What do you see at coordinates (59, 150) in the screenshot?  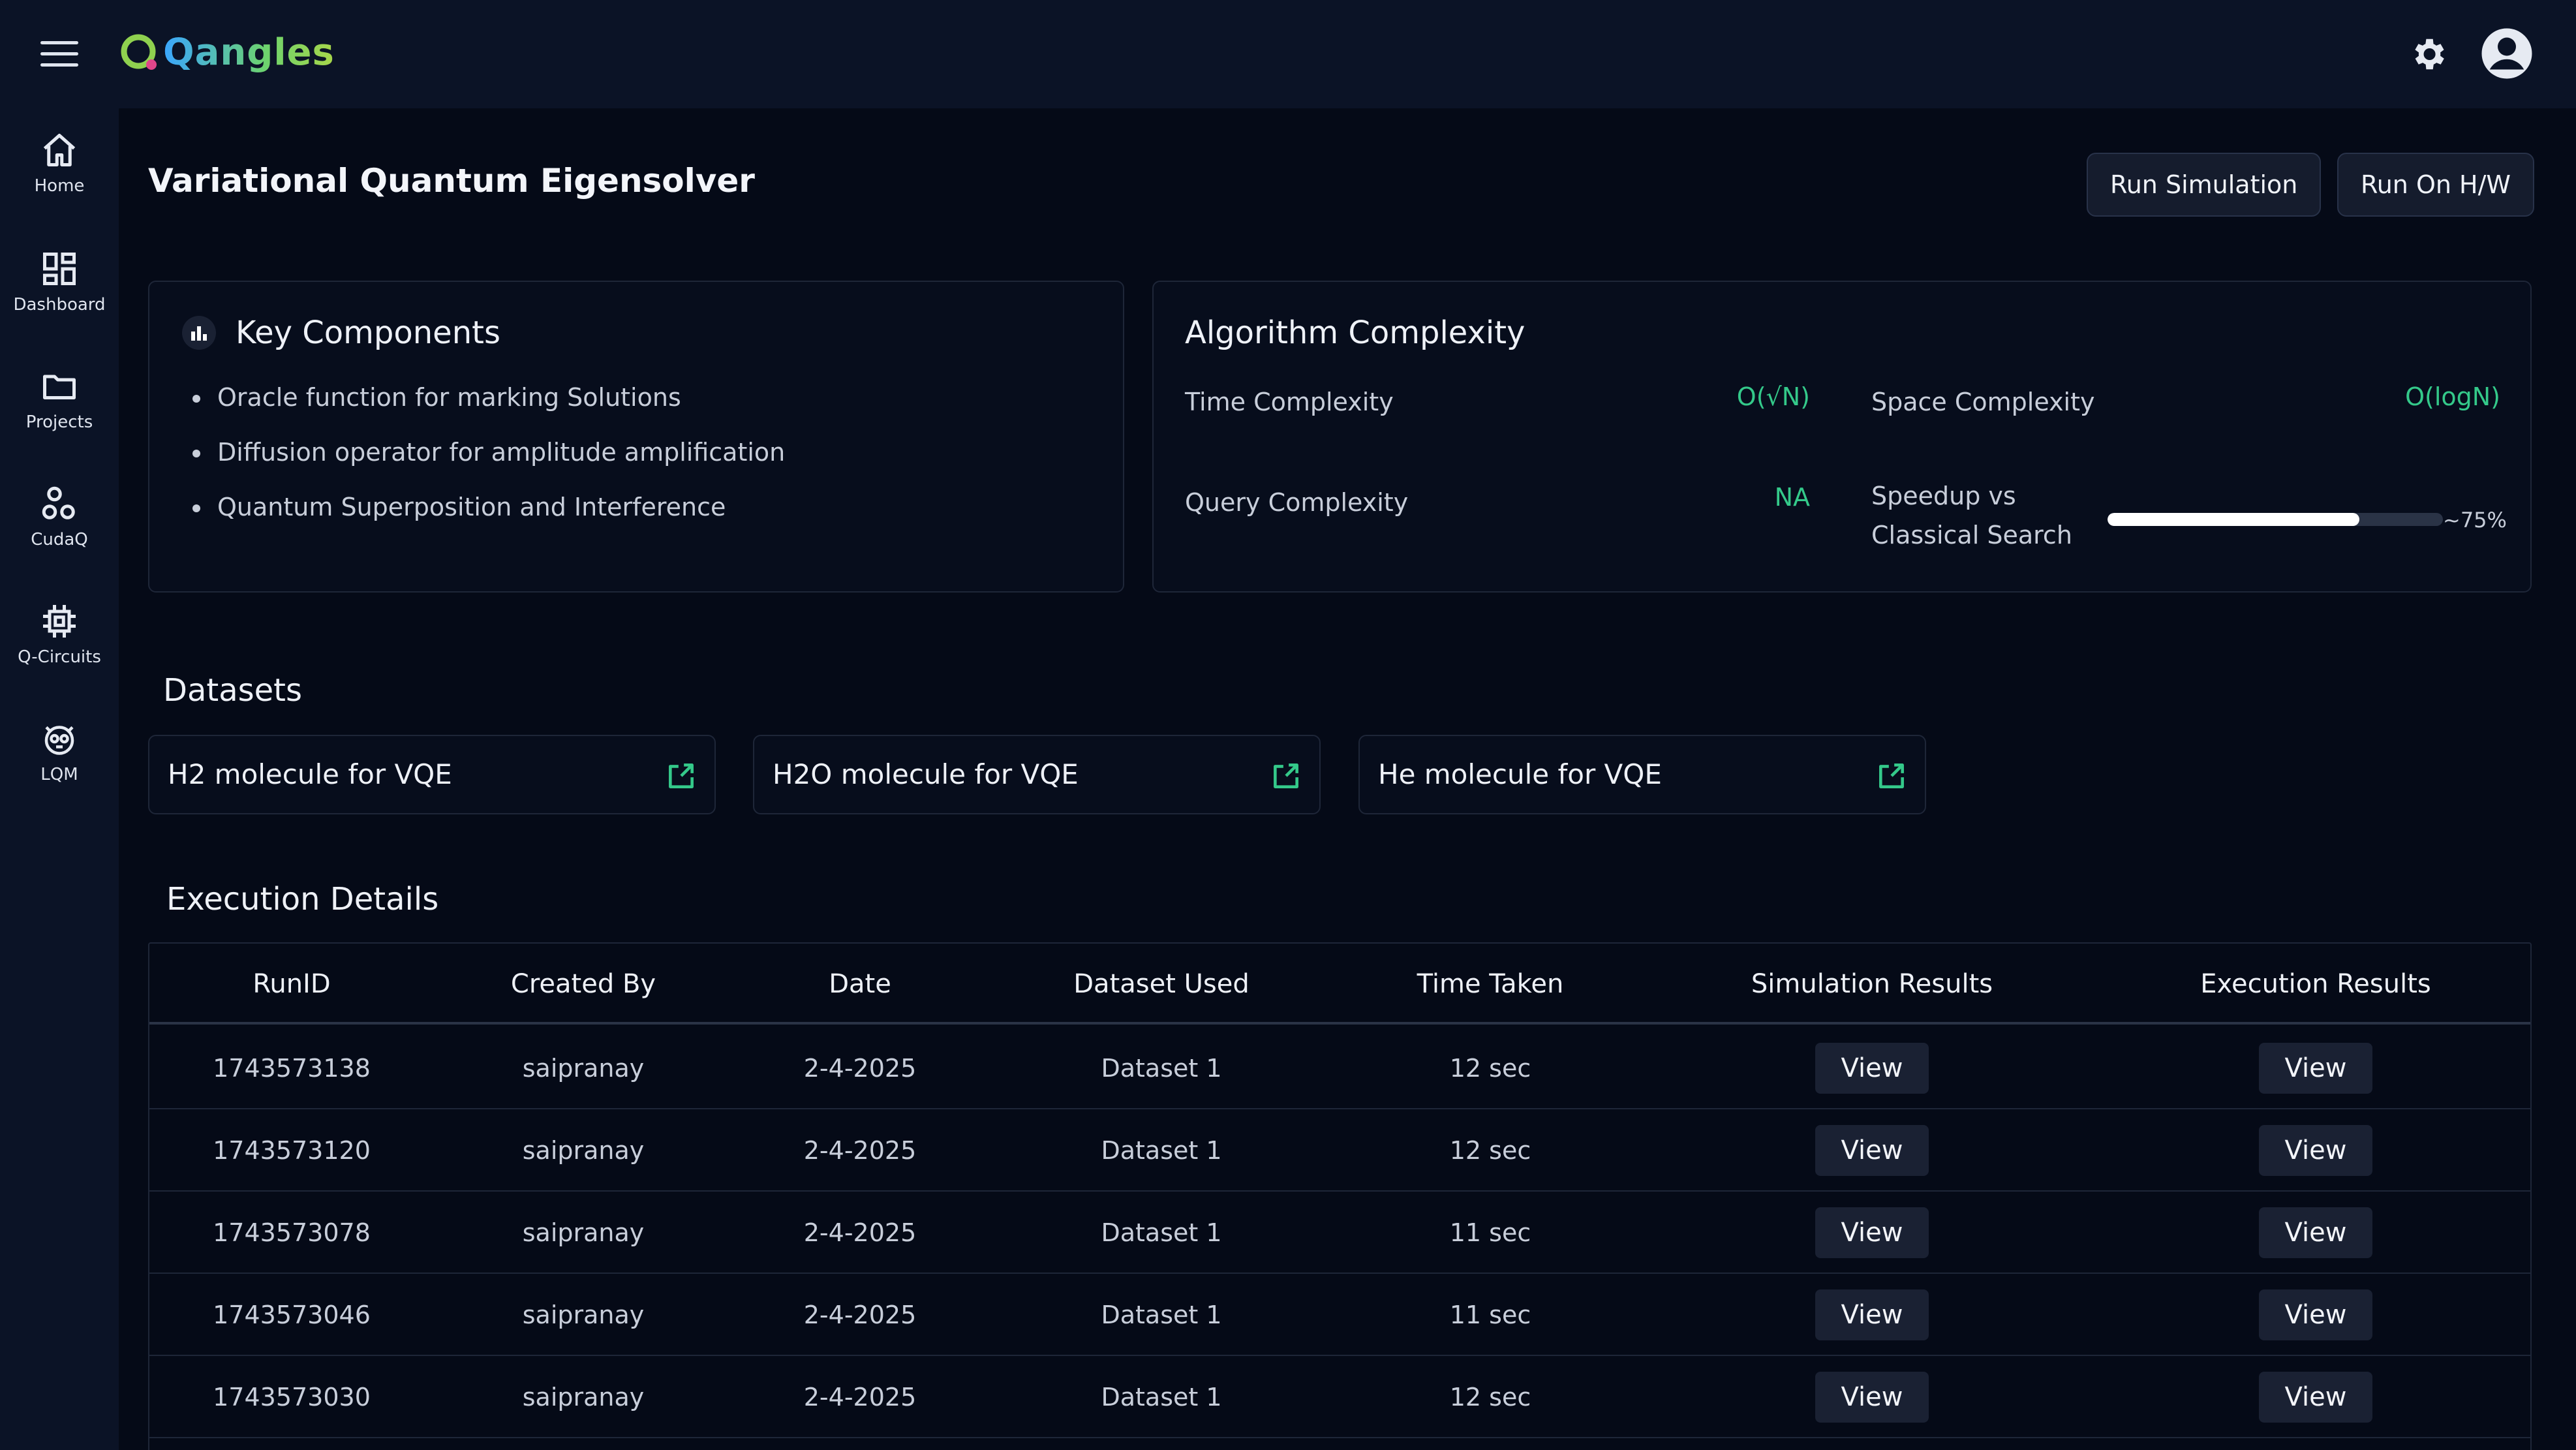 I see `home-icon` at bounding box center [59, 150].